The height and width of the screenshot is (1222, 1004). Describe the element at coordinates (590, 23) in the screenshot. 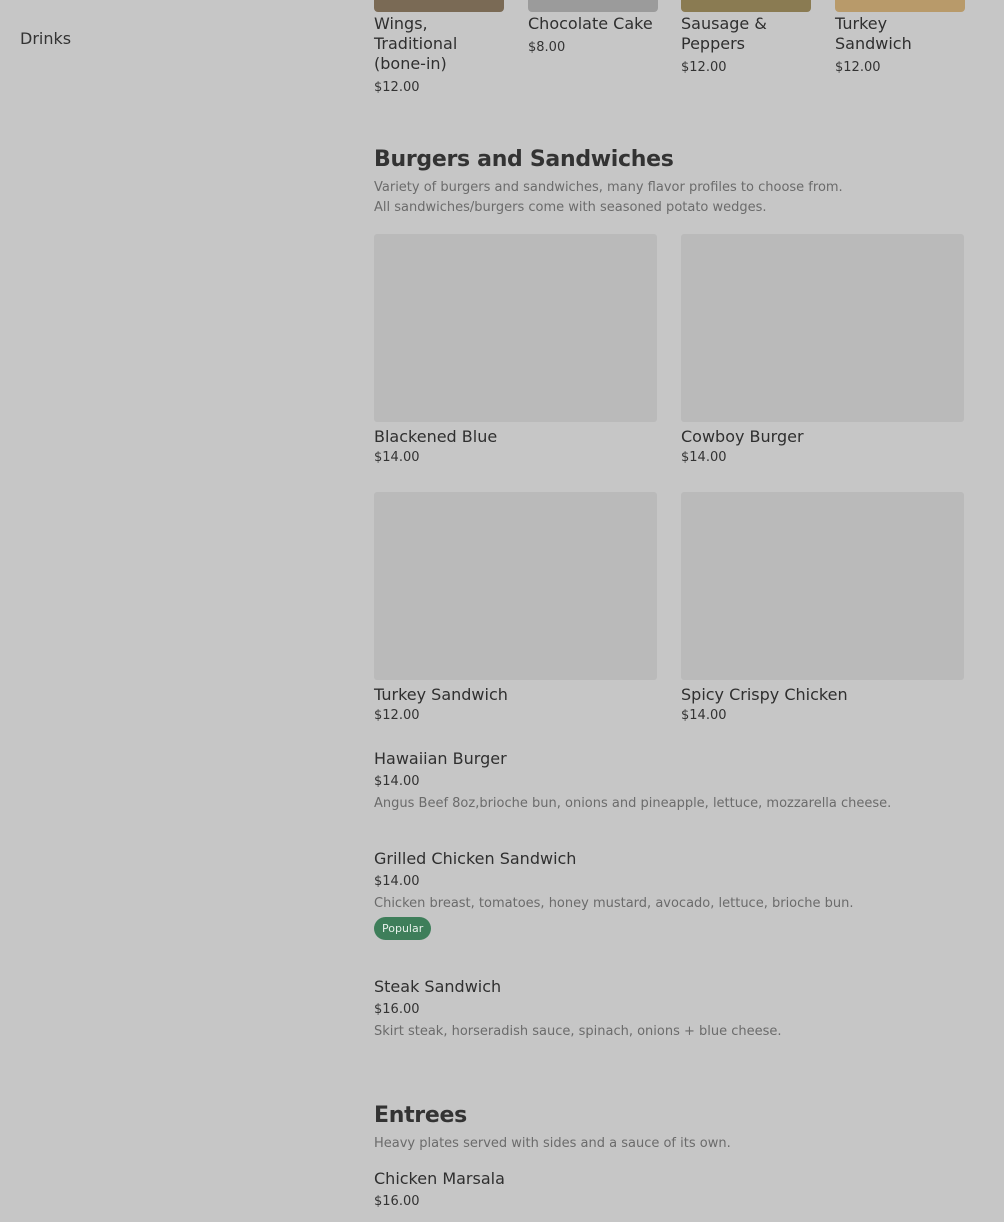

I see `item-name: Chocolate Cake` at that location.